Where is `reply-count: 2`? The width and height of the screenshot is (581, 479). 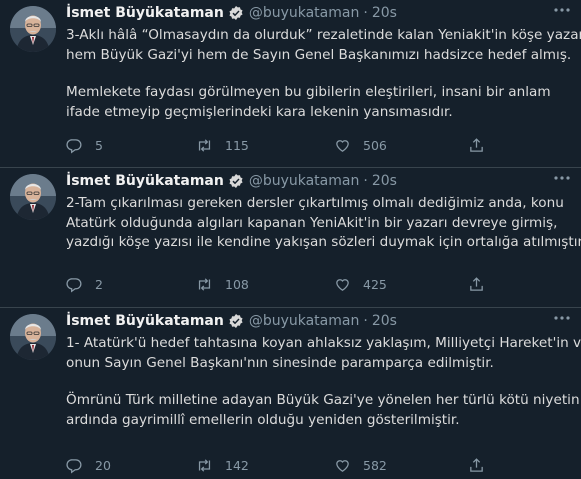
reply-count: 2 is located at coordinates (99, 284).